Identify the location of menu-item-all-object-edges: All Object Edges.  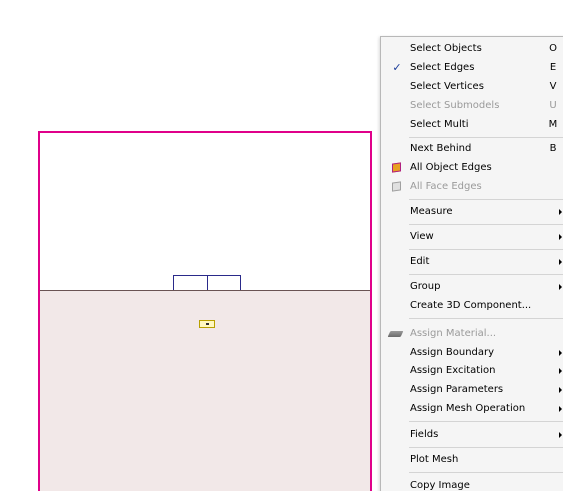
(472, 168).